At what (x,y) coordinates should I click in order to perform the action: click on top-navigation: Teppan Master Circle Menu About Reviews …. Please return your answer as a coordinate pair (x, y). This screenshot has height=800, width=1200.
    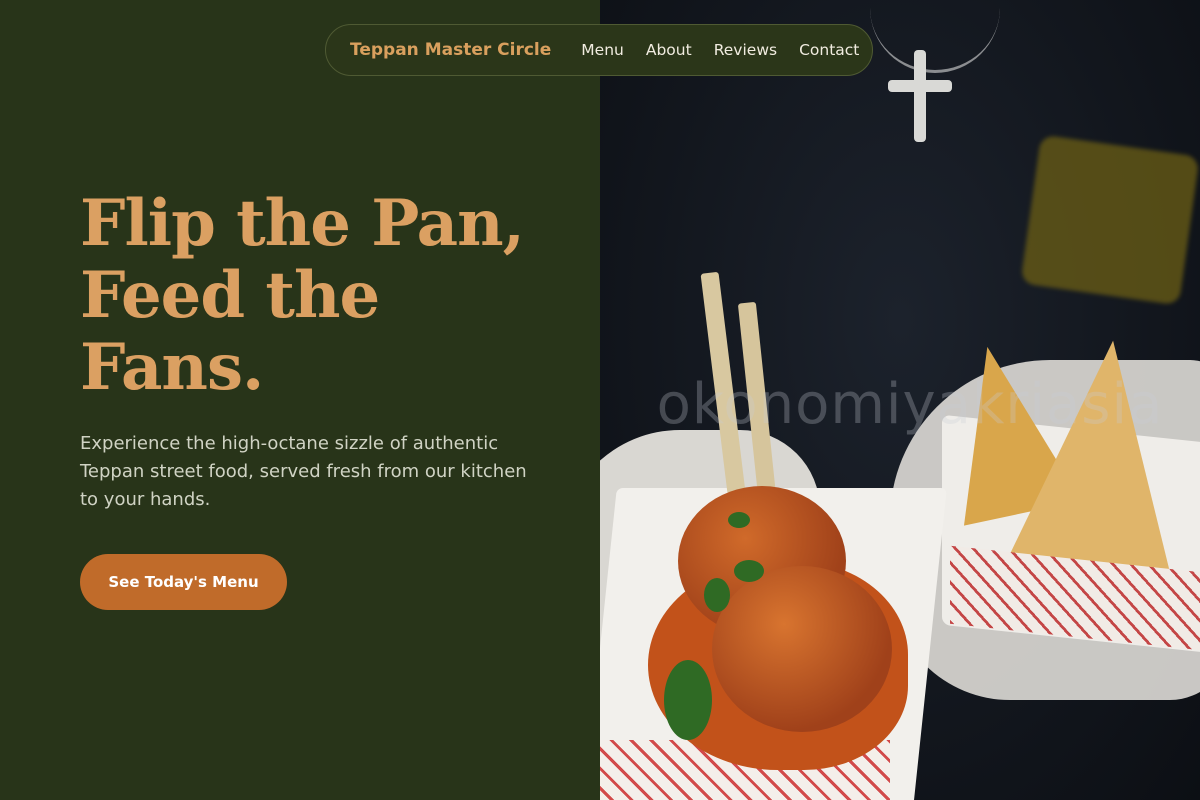
    Looking at the image, I should click on (599, 50).